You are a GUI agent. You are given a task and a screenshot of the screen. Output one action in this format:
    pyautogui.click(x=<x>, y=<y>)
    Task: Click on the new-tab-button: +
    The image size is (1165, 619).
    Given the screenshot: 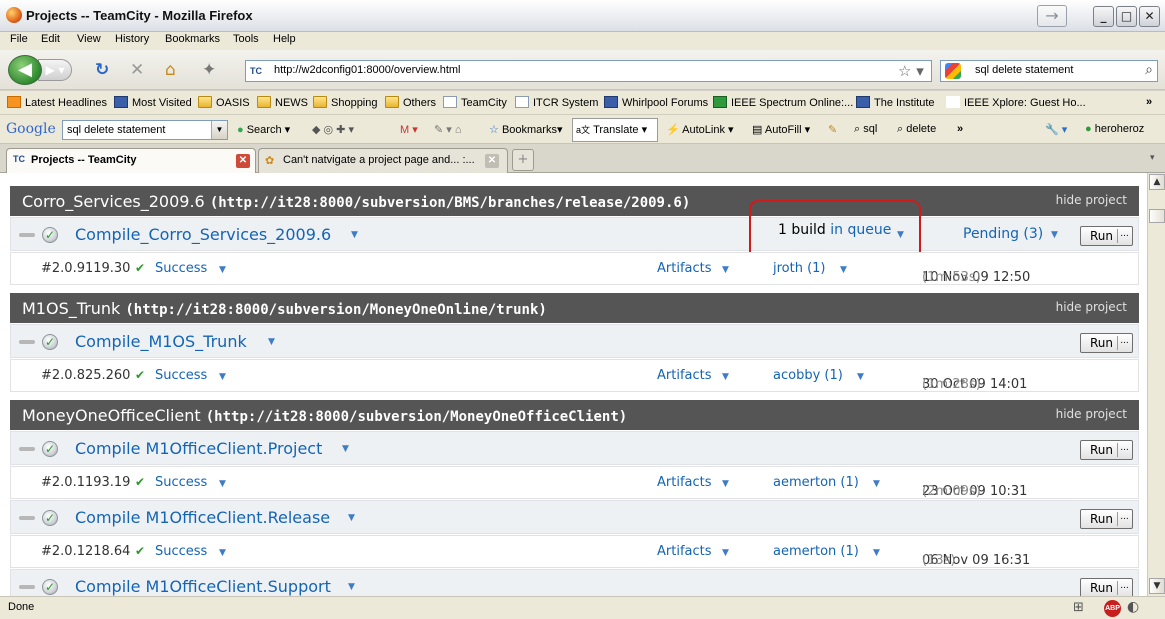 What is the action you would take?
    pyautogui.click(x=523, y=160)
    